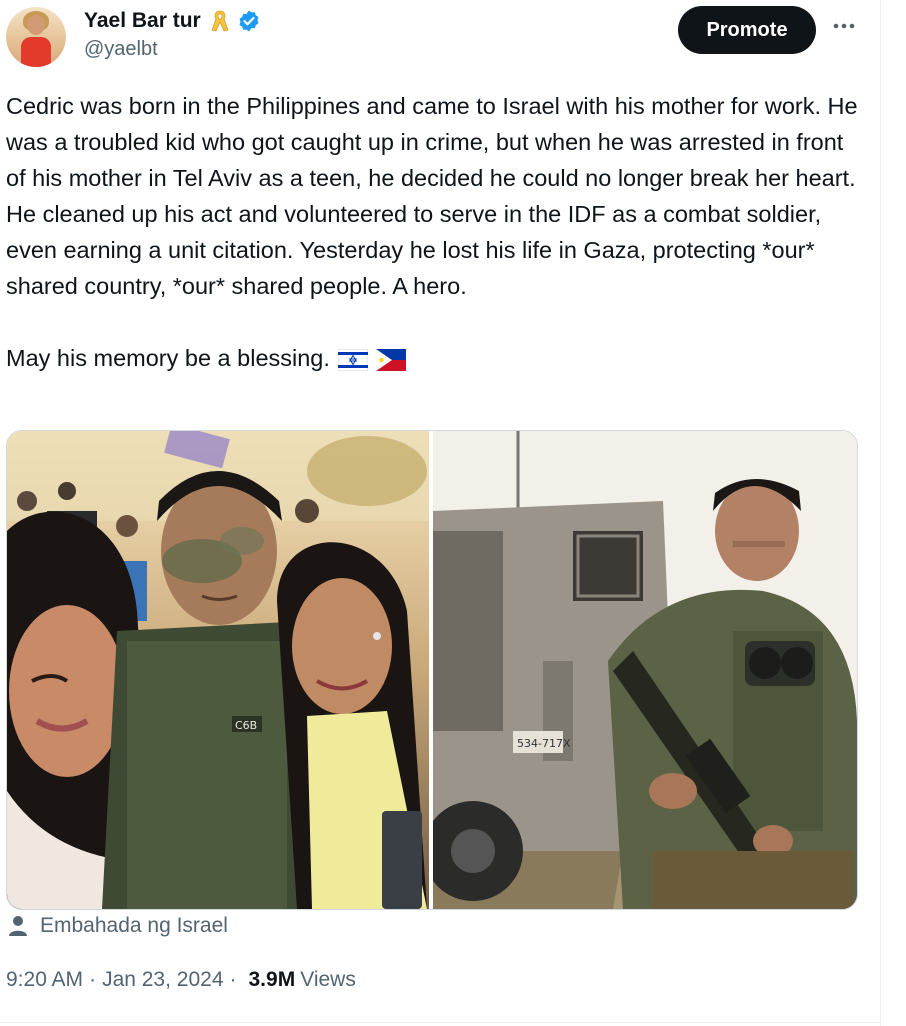 The height and width of the screenshot is (1026, 906). Describe the element at coordinates (168, 358) in the screenshot. I see `tweet-paragraph-2: May his memory be a blessing.` at that location.